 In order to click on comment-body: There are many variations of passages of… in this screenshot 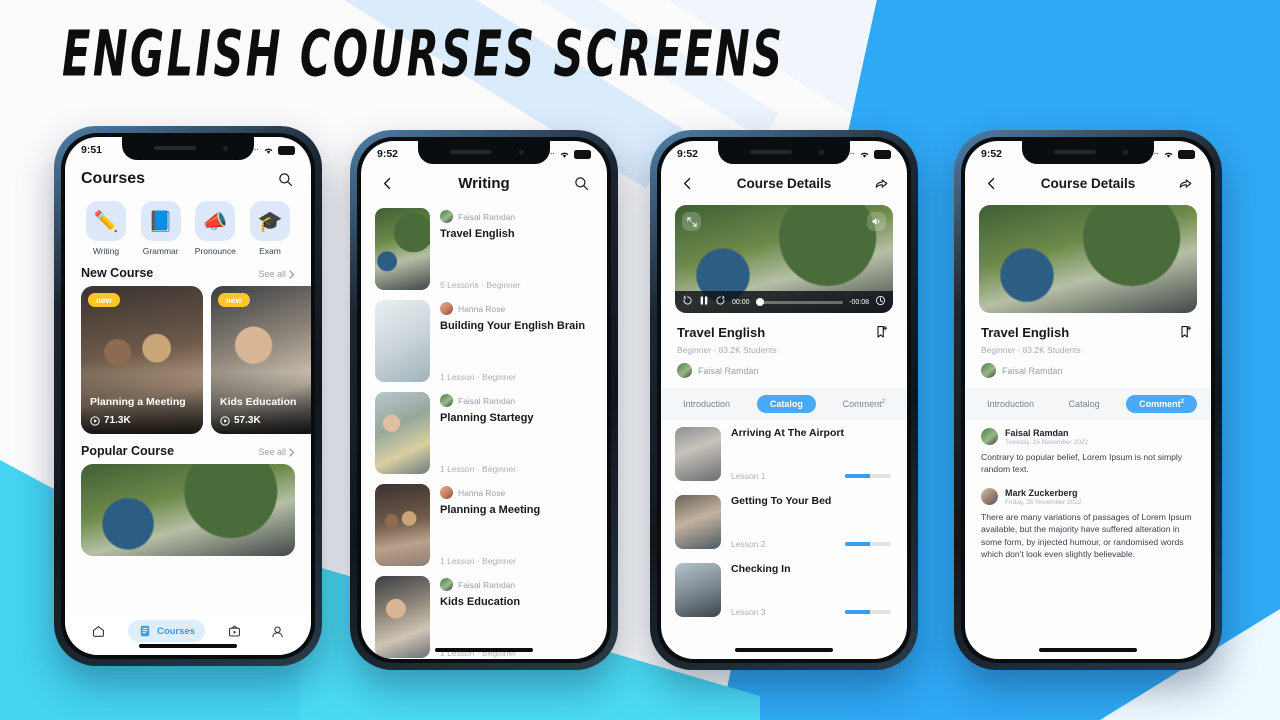, I will do `click(1086, 535)`.